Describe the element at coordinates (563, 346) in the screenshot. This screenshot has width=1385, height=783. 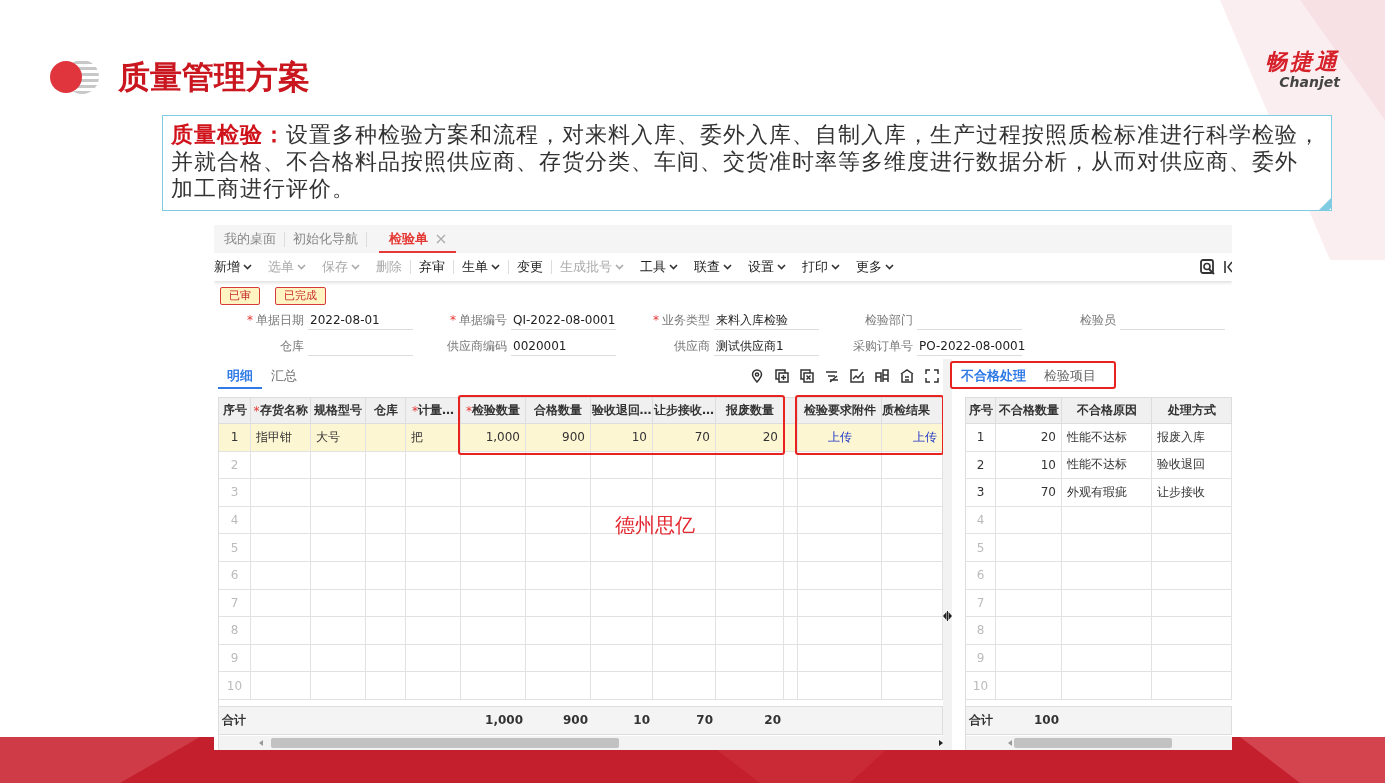
I see `input-field: 0020001` at that location.